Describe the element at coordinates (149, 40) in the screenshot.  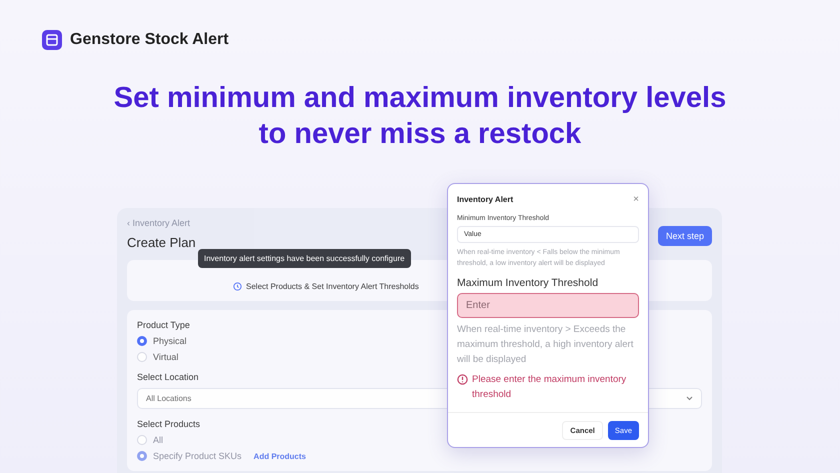
I see `brand-name: Genstore Stock Alert` at that location.